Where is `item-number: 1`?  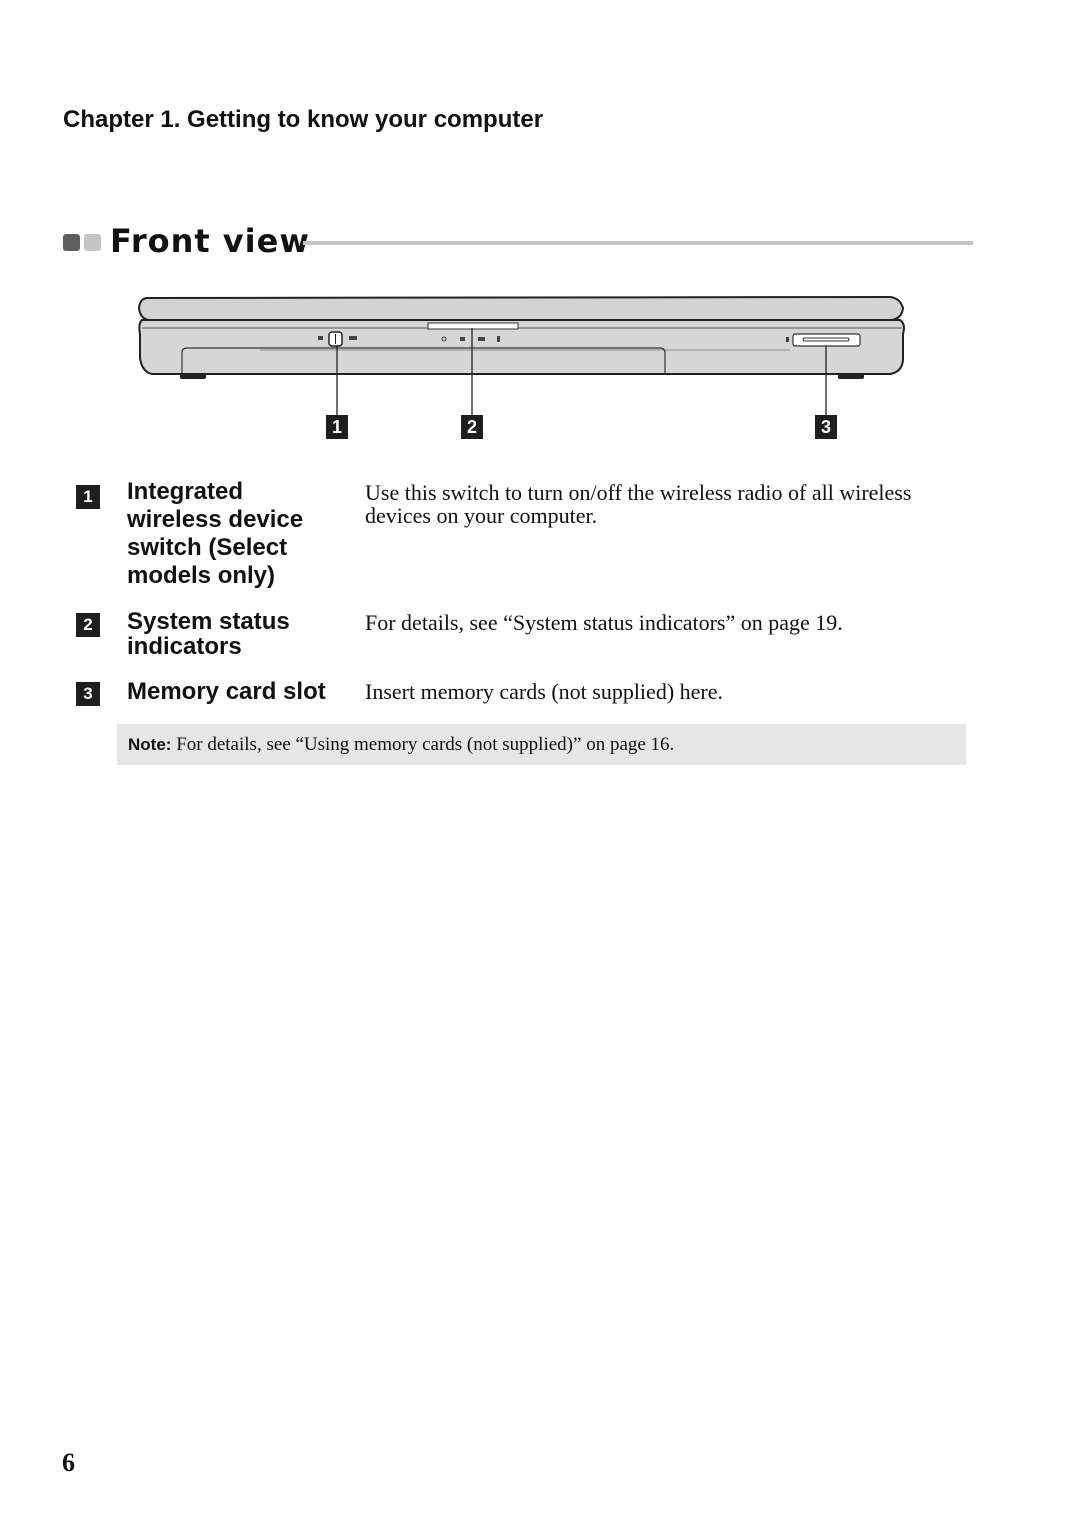 item-number: 1 is located at coordinates (88, 497).